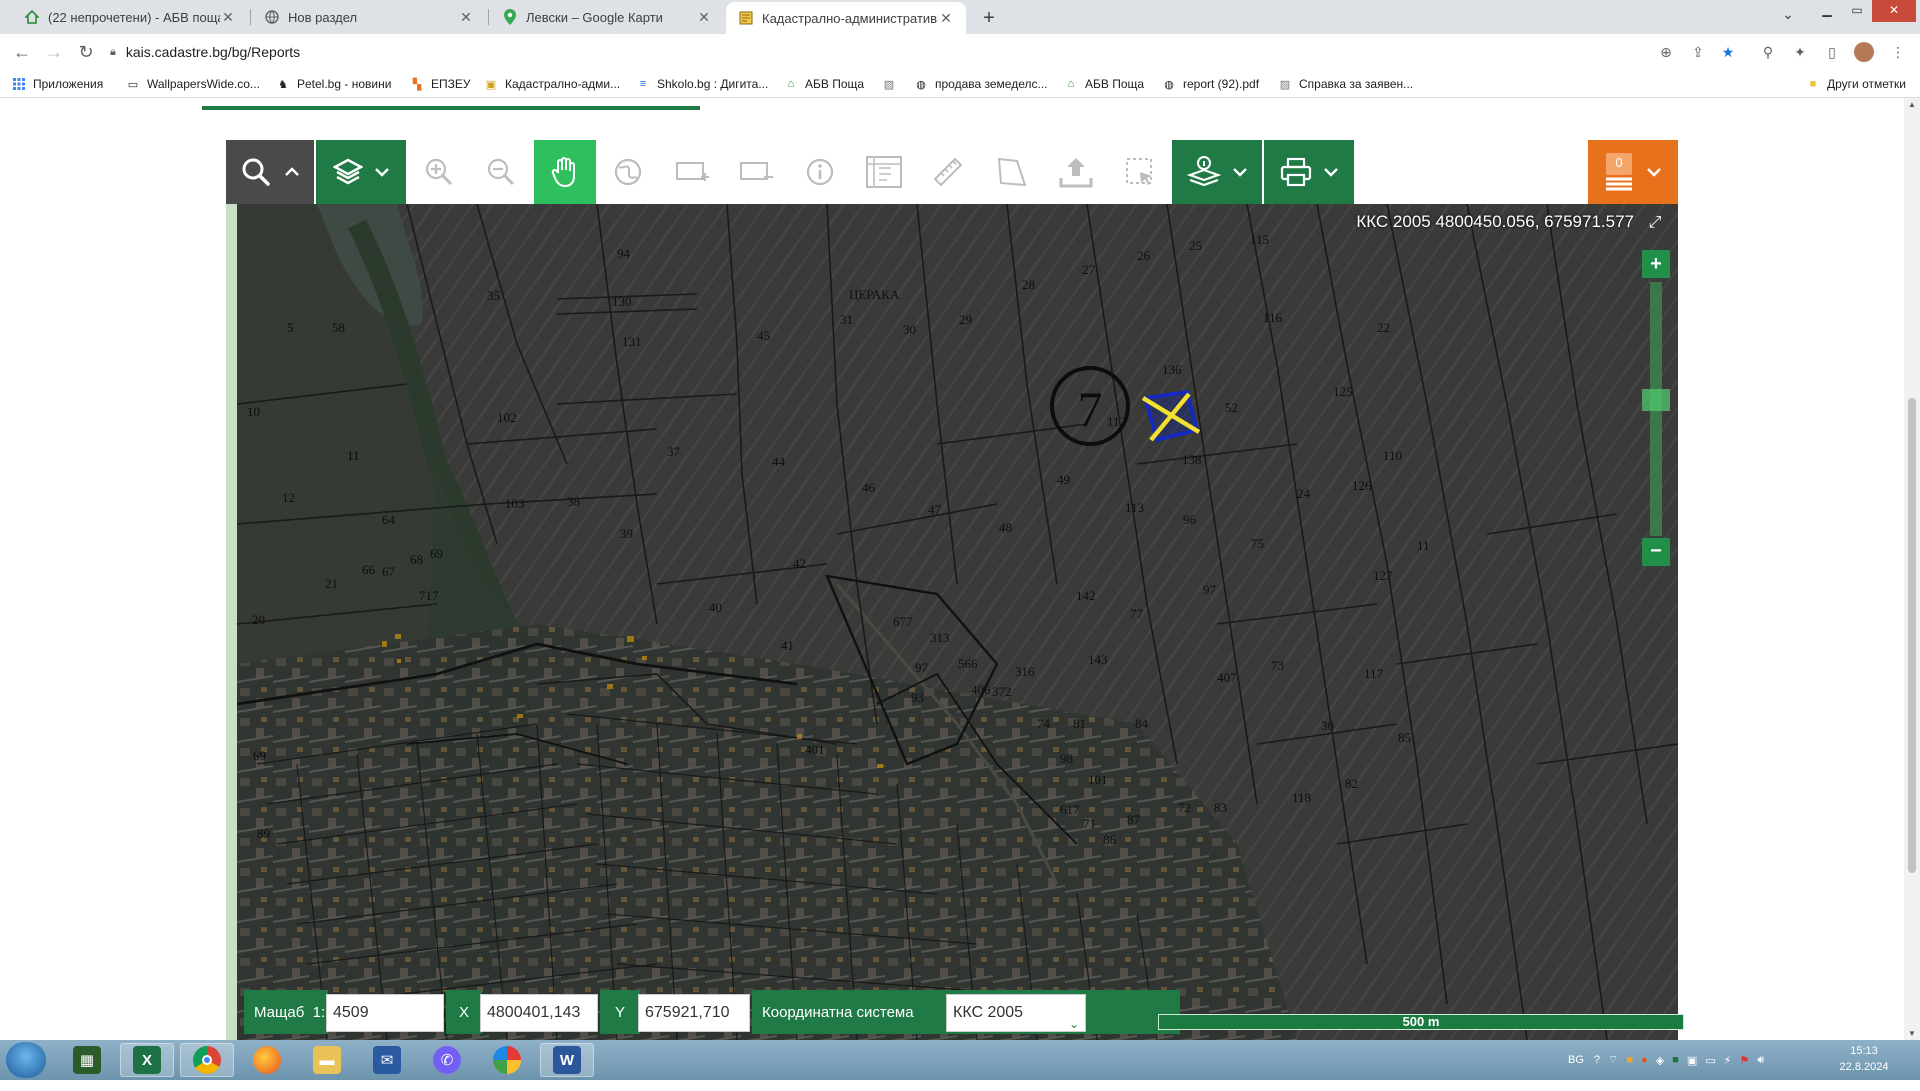  What do you see at coordinates (207, 1060) in the screenshot?
I see `chrome-icon` at bounding box center [207, 1060].